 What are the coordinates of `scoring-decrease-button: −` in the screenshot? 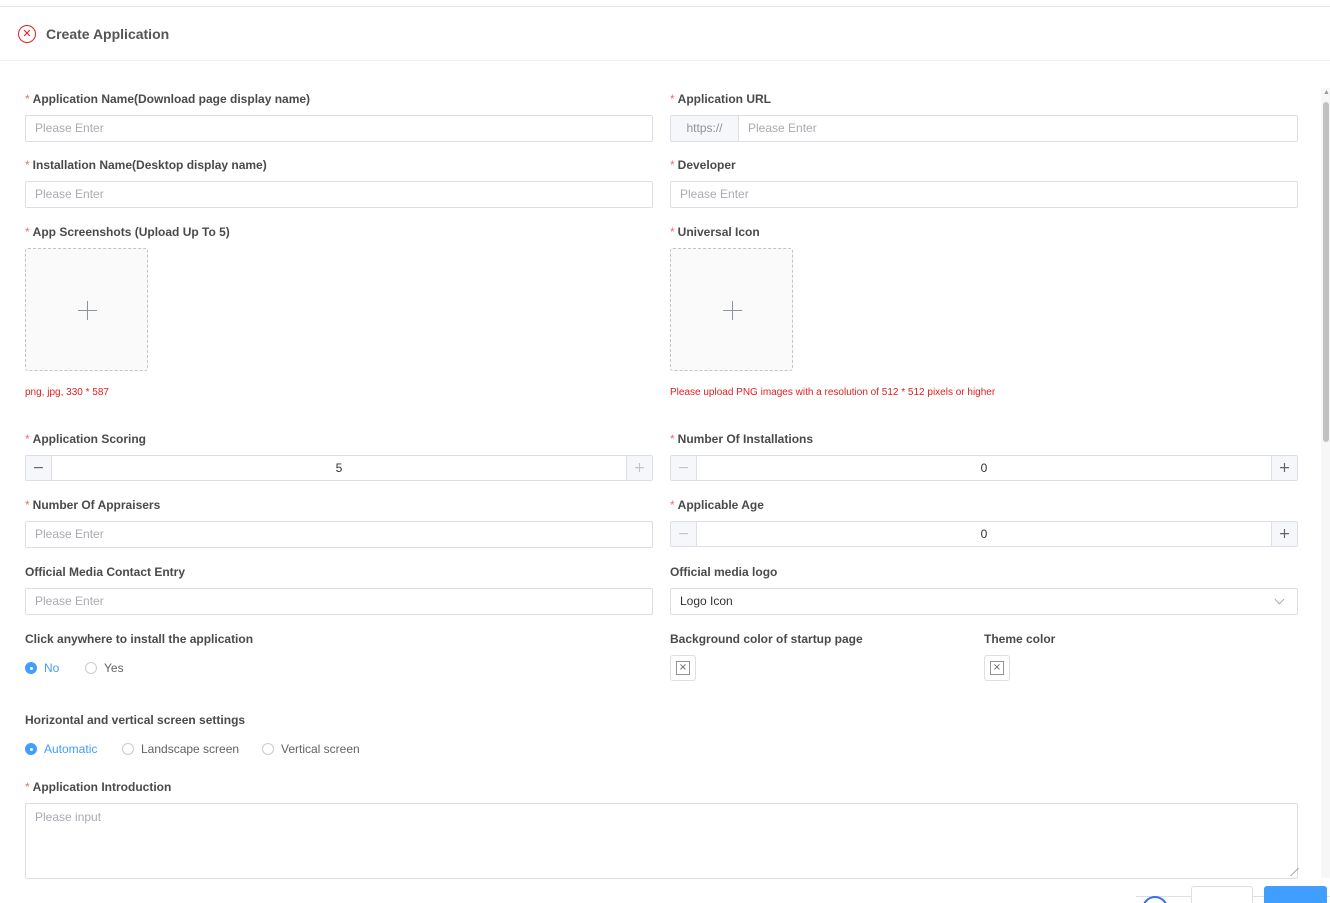 It's located at (39, 468).